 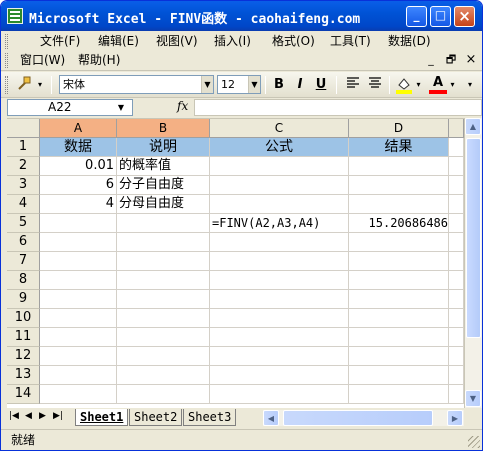 What do you see at coordinates (470, 85) in the screenshot?
I see `toolbar-more-chevron-icon: ▾` at bounding box center [470, 85].